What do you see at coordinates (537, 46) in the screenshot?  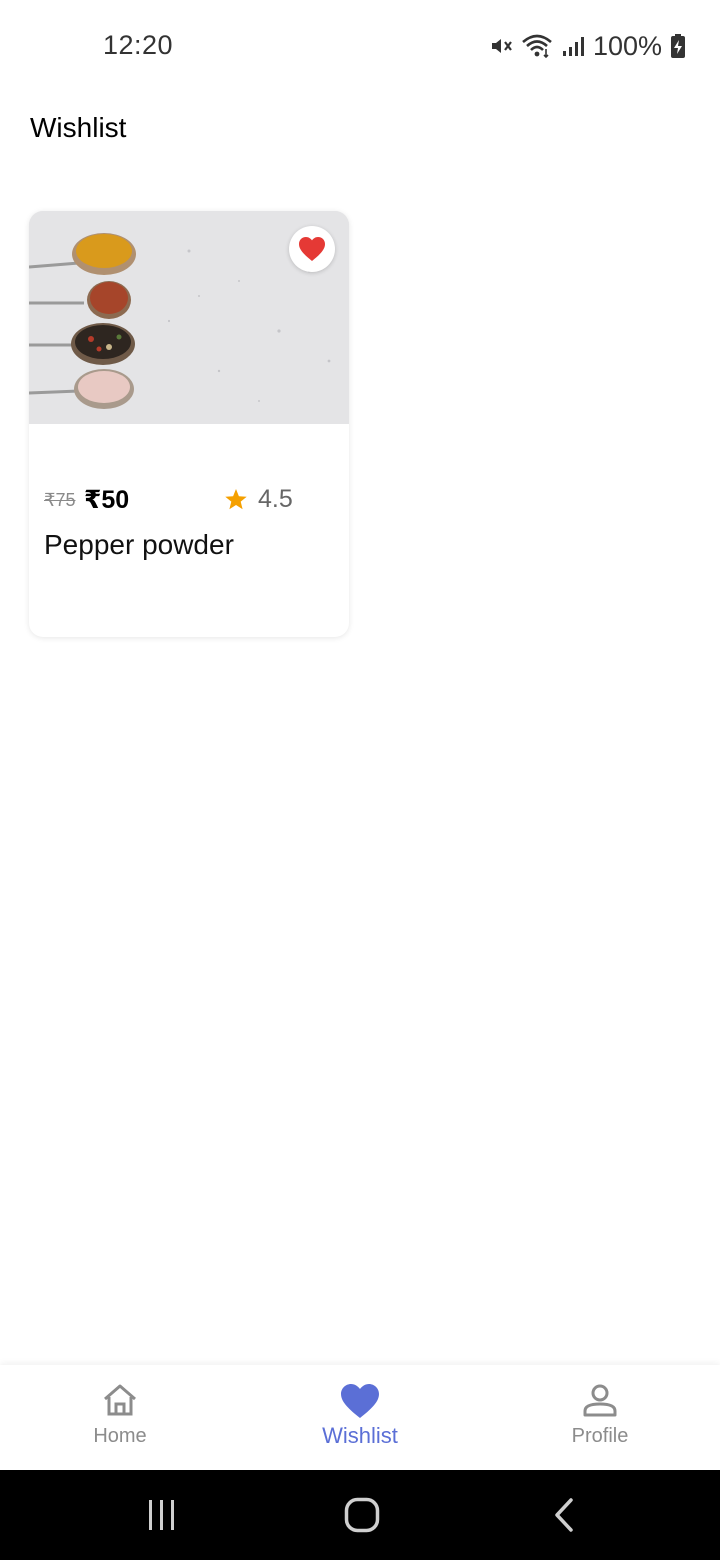 I see `wifi-icon` at bounding box center [537, 46].